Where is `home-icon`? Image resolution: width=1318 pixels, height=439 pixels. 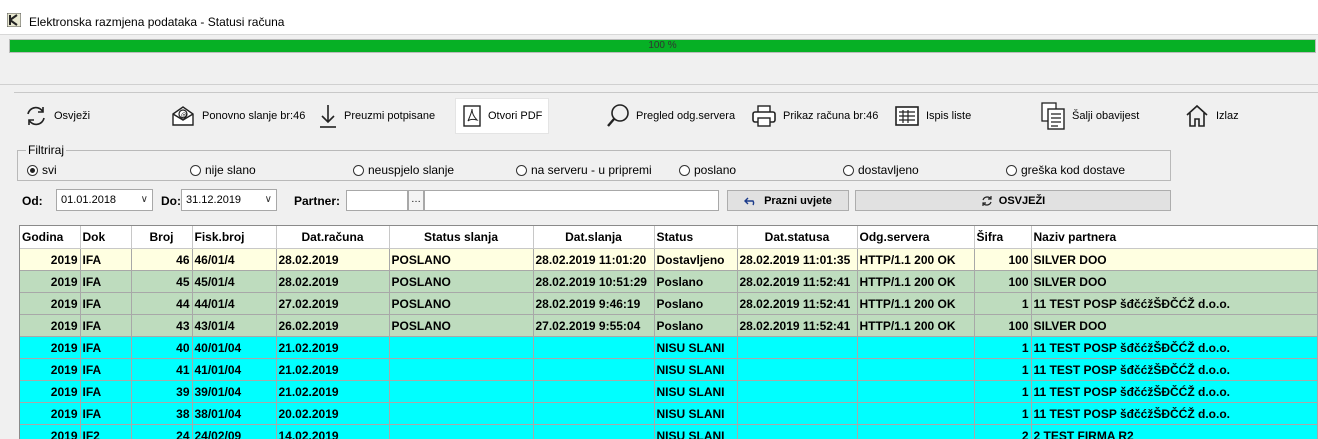 home-icon is located at coordinates (1197, 116).